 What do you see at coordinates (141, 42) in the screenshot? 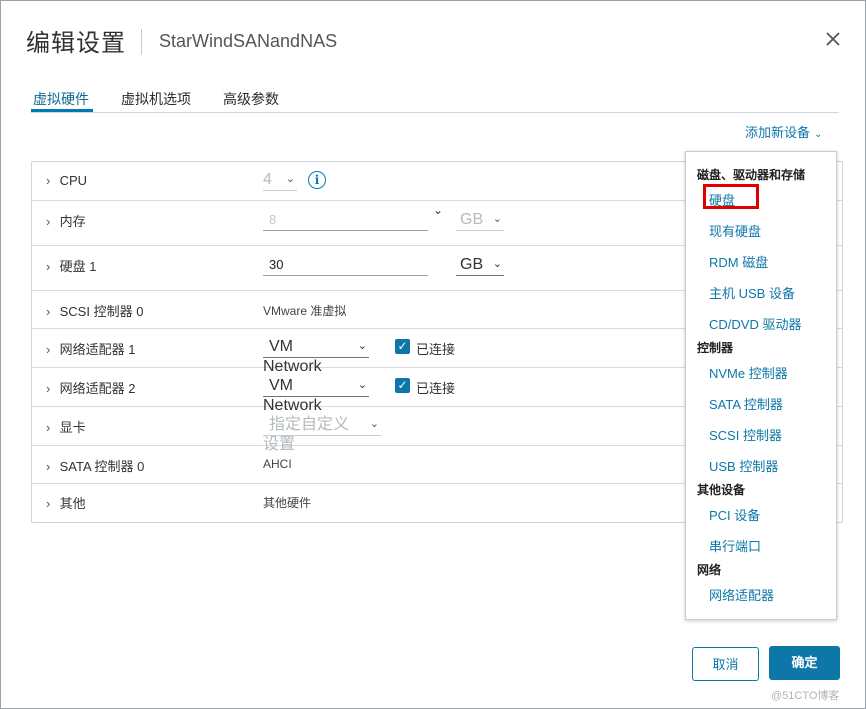
I see `title-separator` at bounding box center [141, 42].